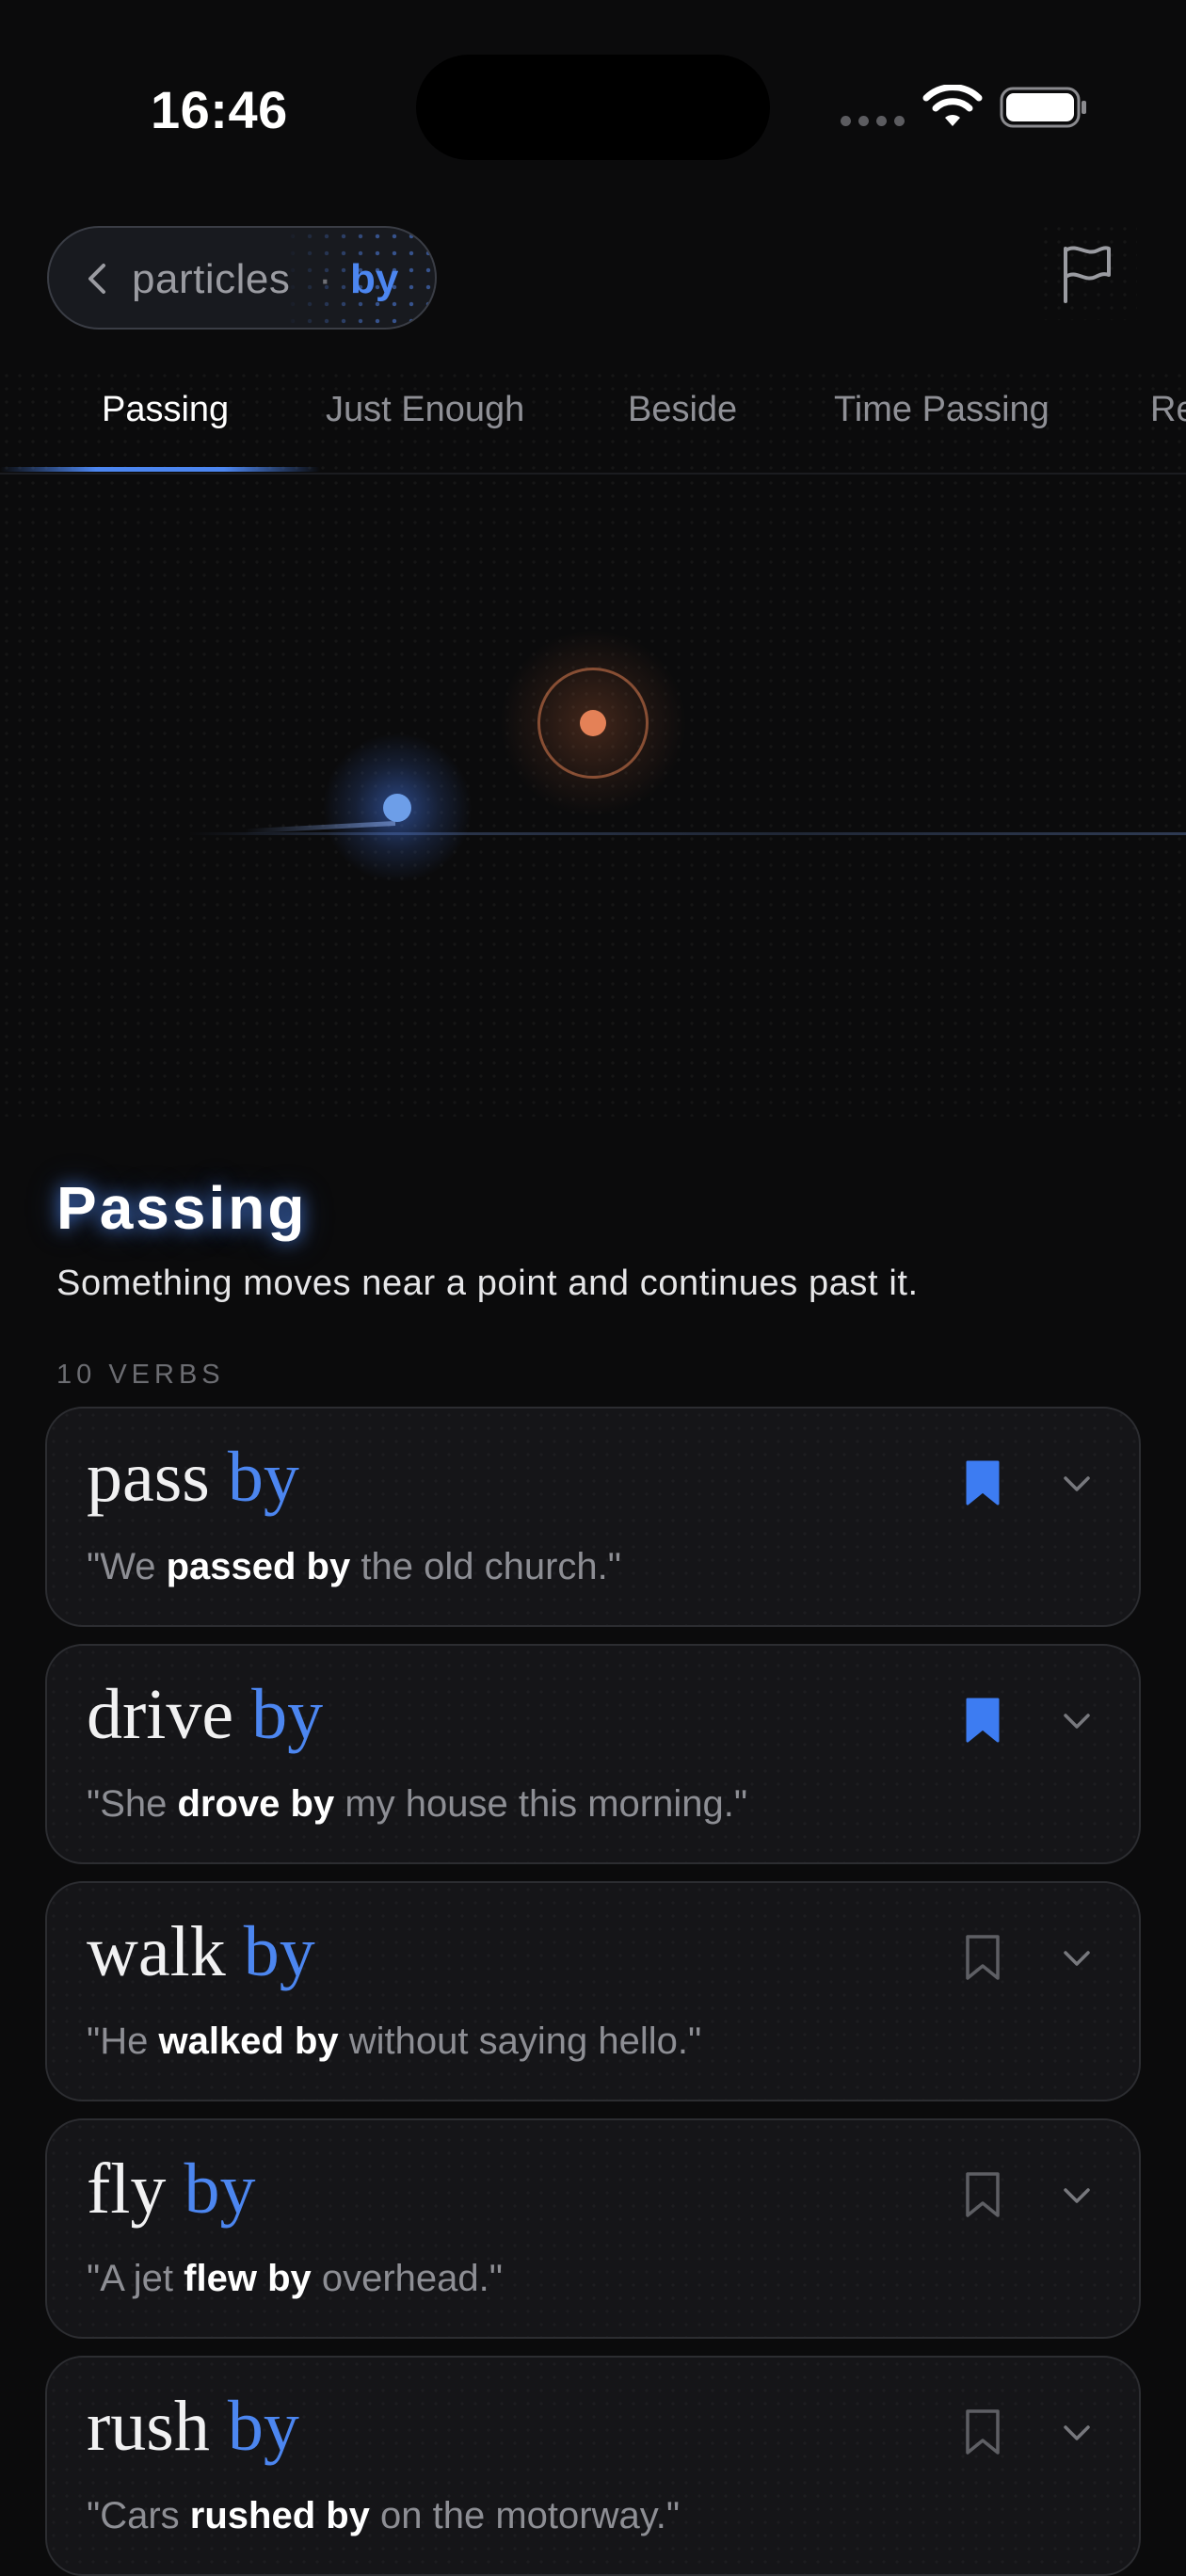  Describe the element at coordinates (417, 1804) in the screenshot. I see `verb-example: "She drove by my house this morning."` at that location.